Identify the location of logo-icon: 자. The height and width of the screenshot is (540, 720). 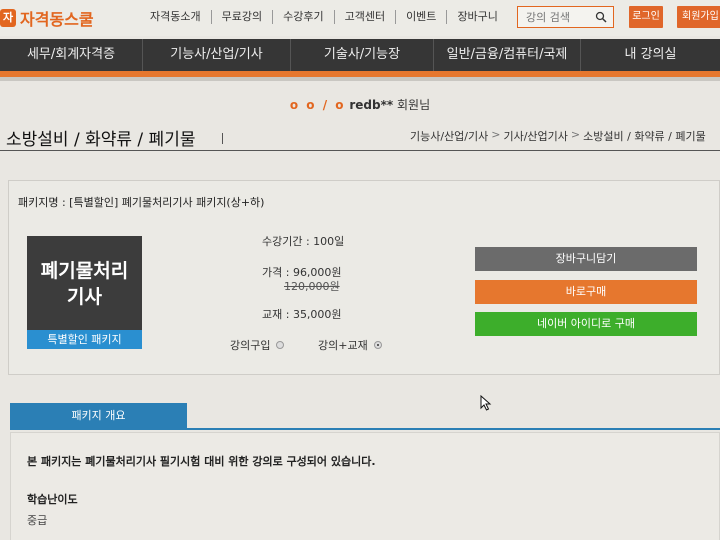
(8, 18).